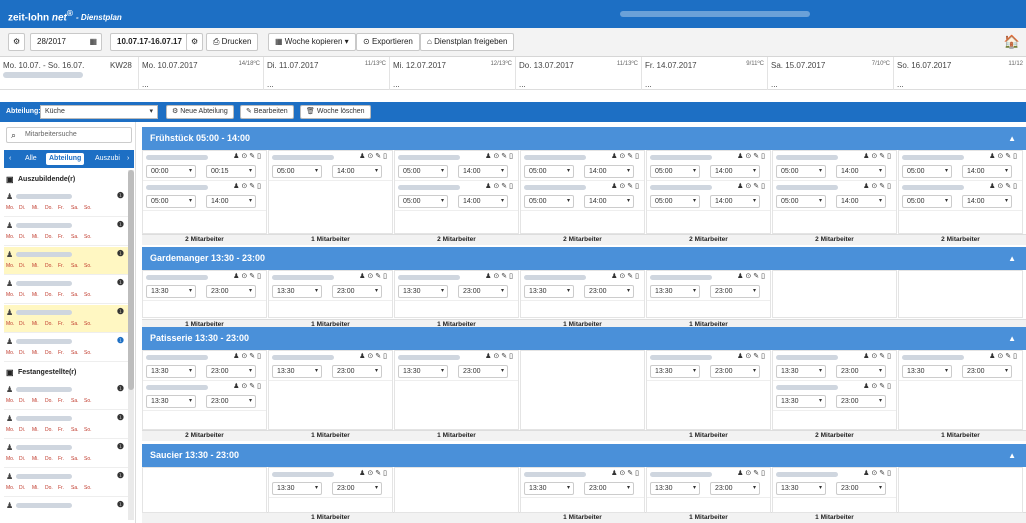 Image resolution: width=1026 pixels, height=523 pixels. I want to click on tab-all: Alle, so click(31, 159).